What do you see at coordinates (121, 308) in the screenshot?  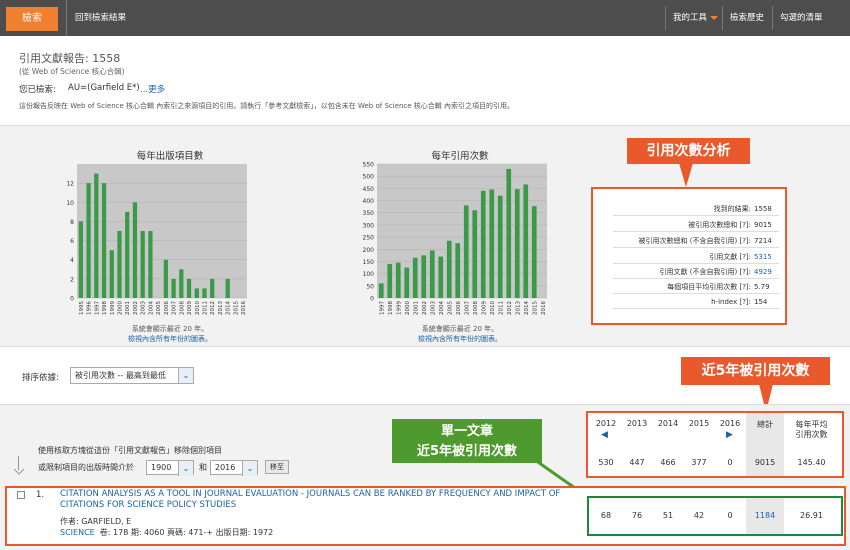 I see `x-tick-label: 2000` at bounding box center [121, 308].